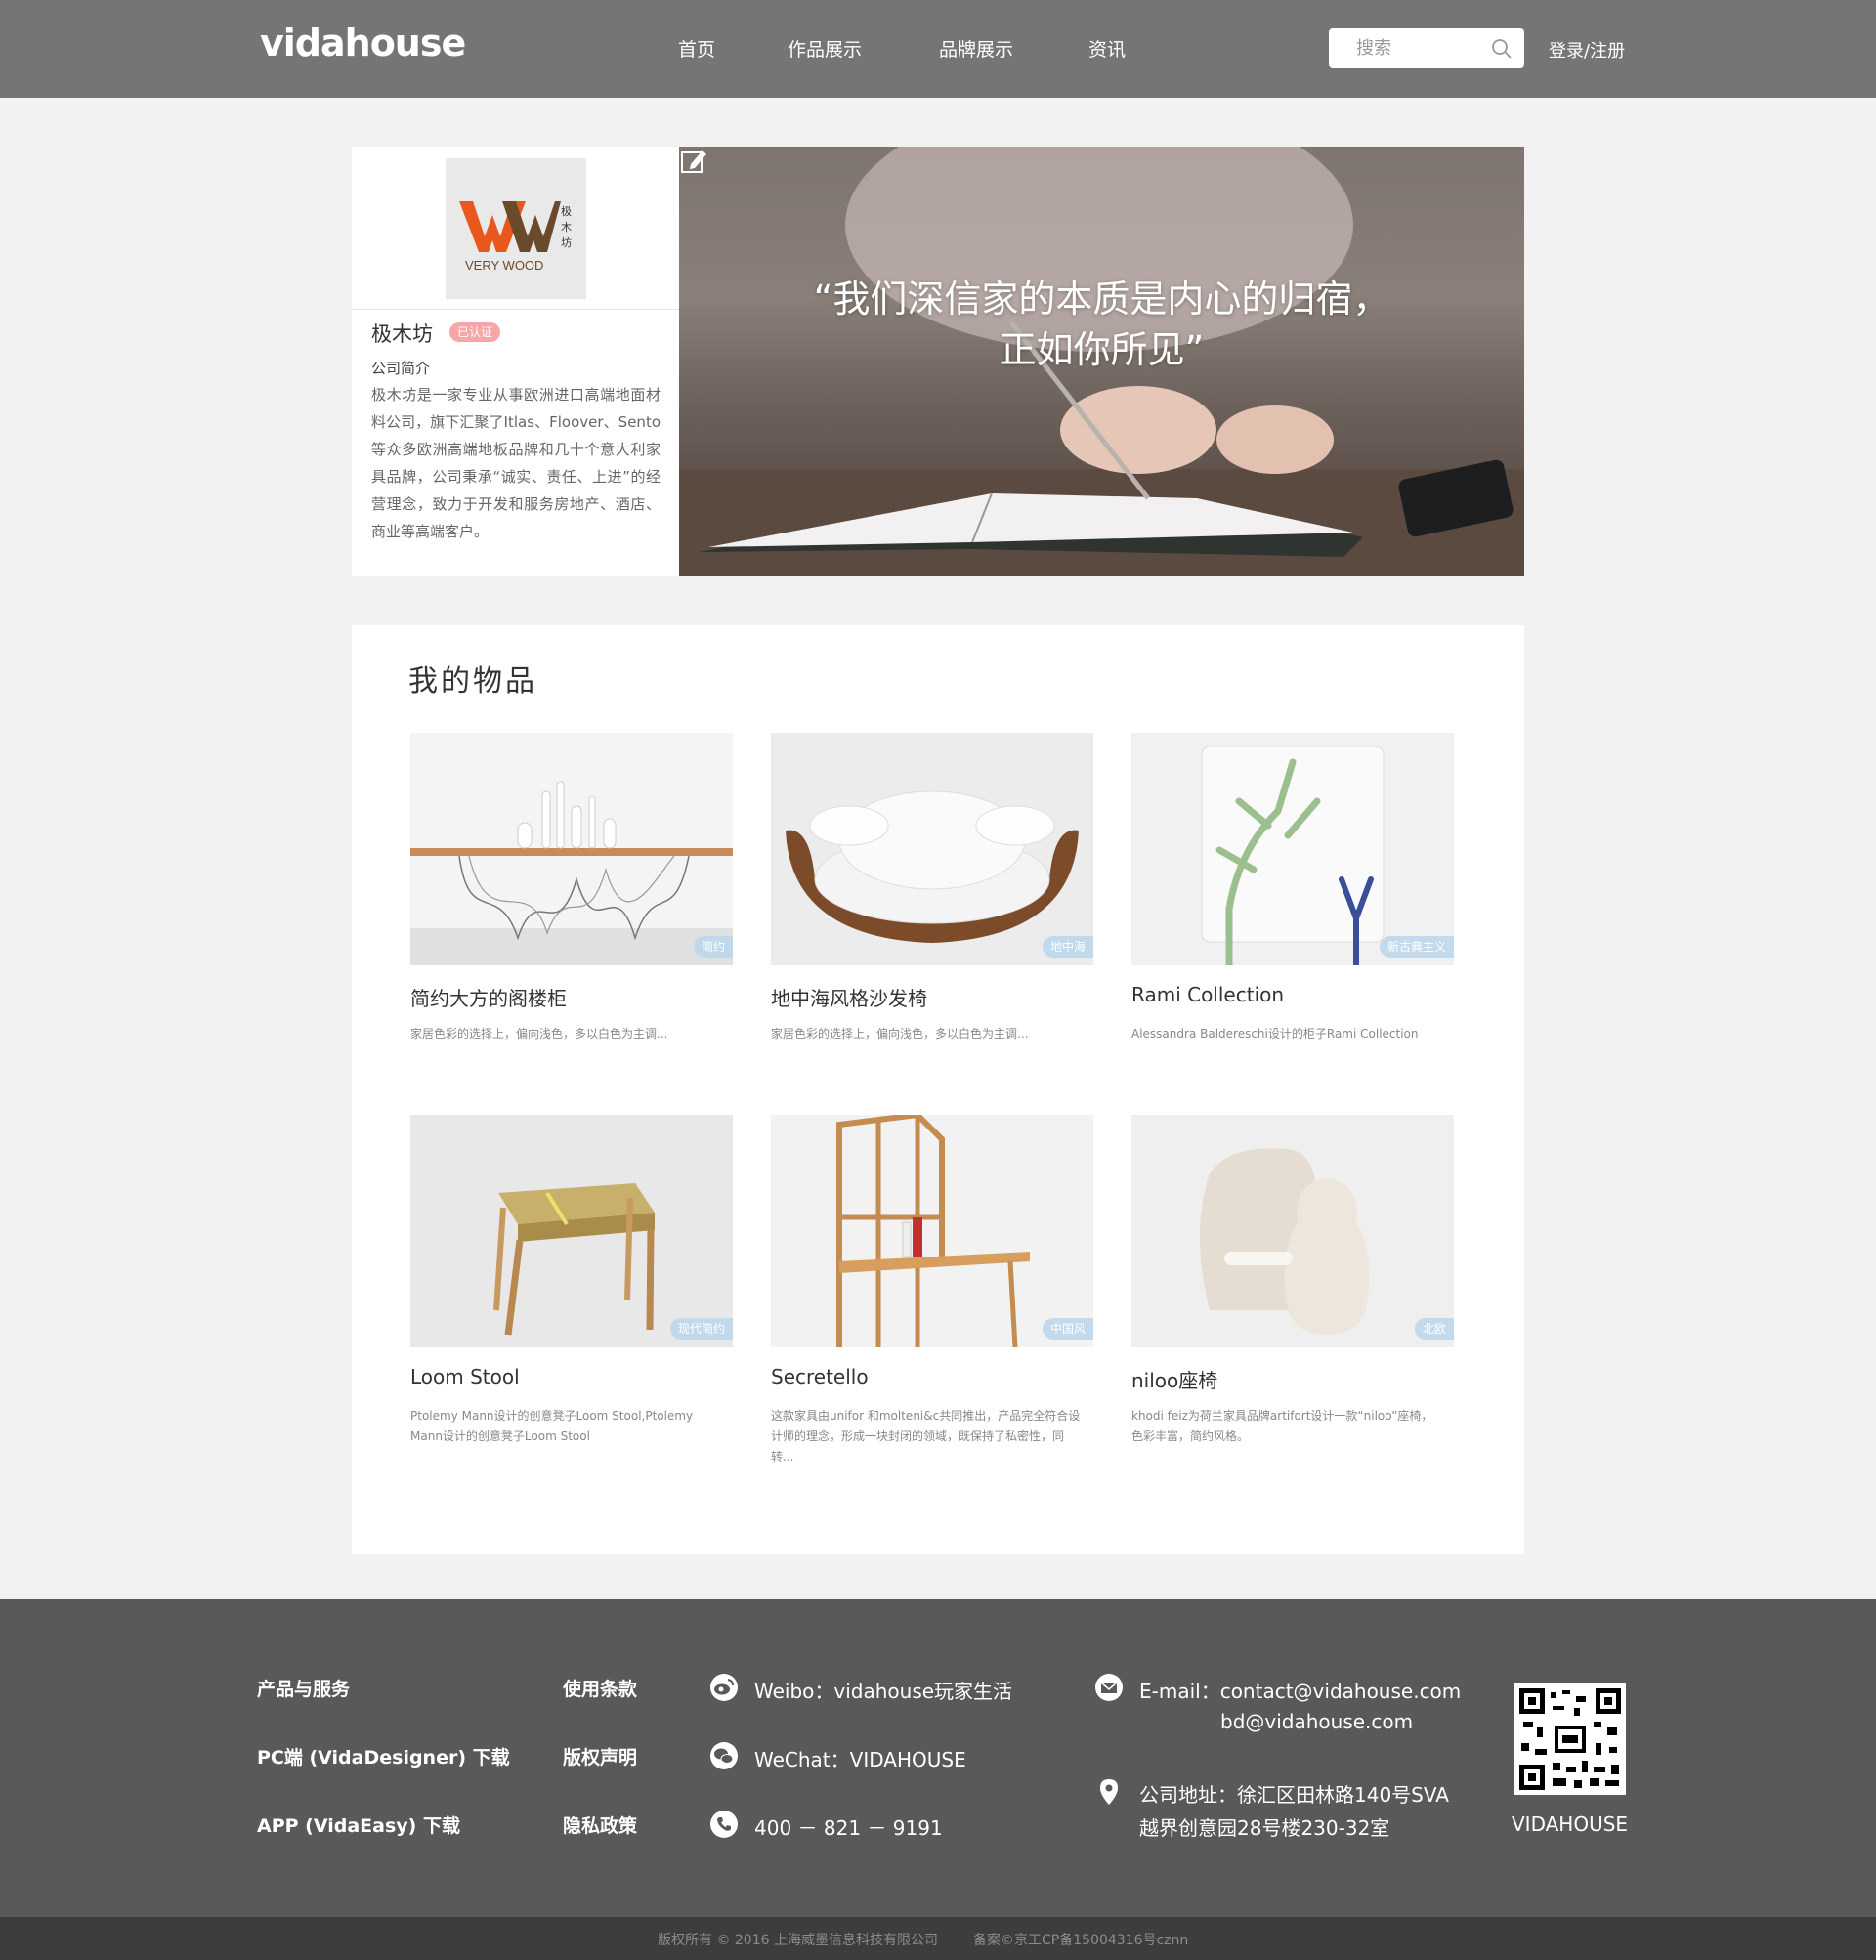 This screenshot has height=1960, width=1876. What do you see at coordinates (472, 681) in the screenshot?
I see `section-title: 我的物品` at bounding box center [472, 681].